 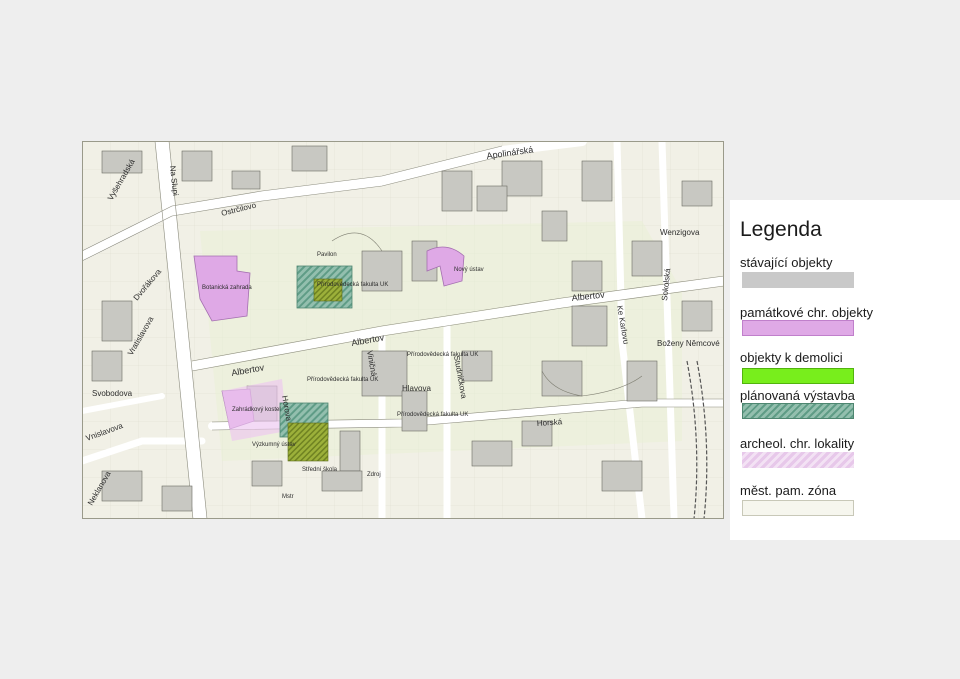 What do you see at coordinates (442, 355) in the screenshot?
I see `label-fakulta-top: Přírodovědecká fakulta UK` at bounding box center [442, 355].